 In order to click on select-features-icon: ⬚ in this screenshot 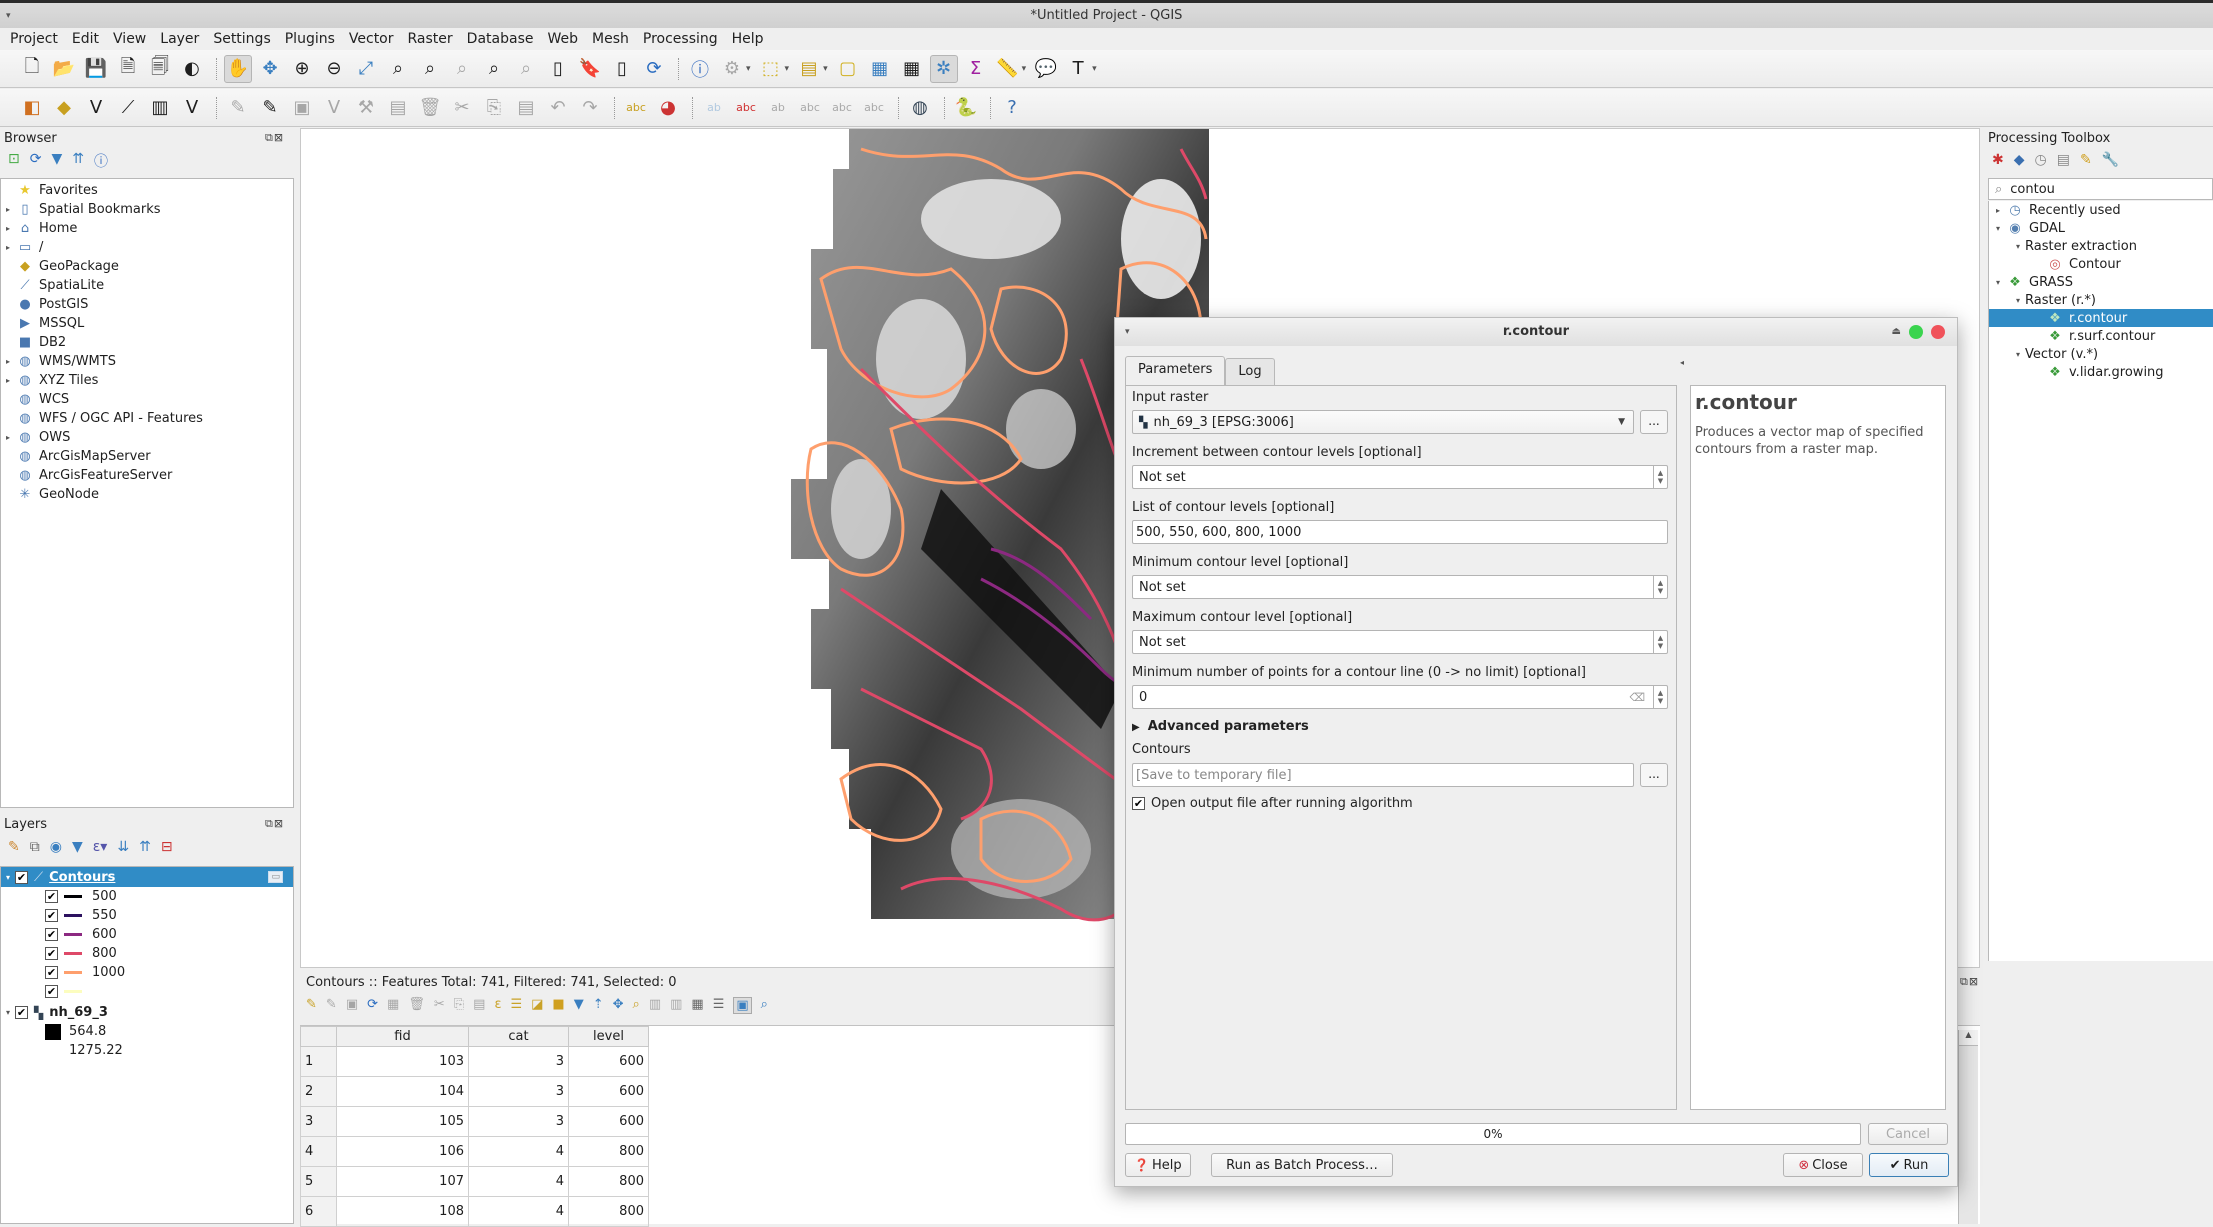, I will do `click(771, 69)`.